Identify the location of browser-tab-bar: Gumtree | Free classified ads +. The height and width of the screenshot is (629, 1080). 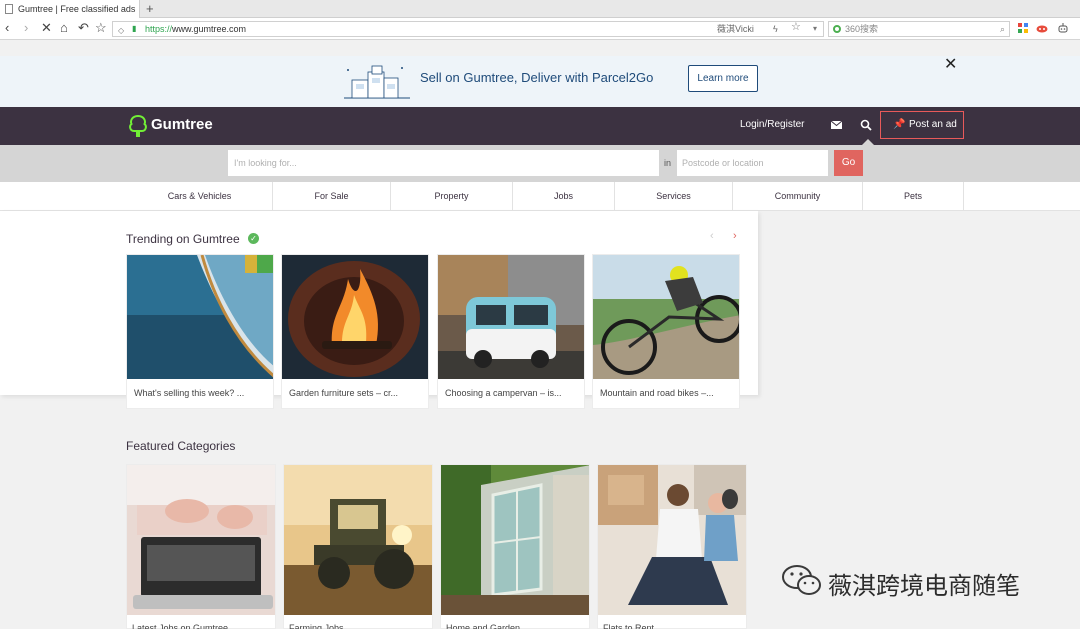
(540, 9).